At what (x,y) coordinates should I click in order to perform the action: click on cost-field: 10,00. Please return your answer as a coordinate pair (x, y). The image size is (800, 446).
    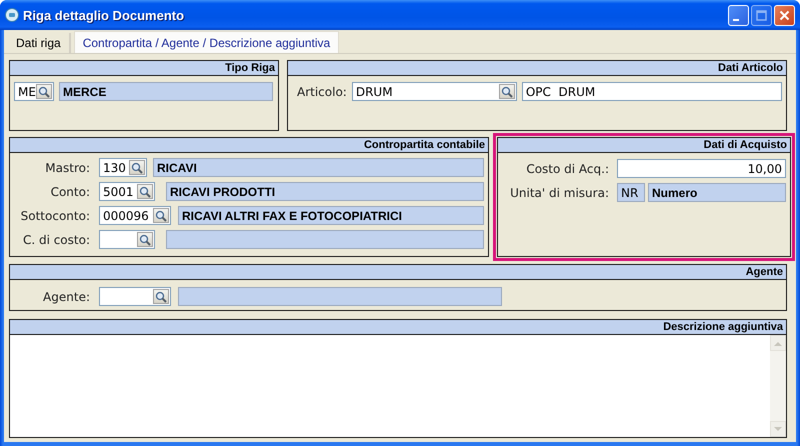
    Looking at the image, I should click on (701, 168).